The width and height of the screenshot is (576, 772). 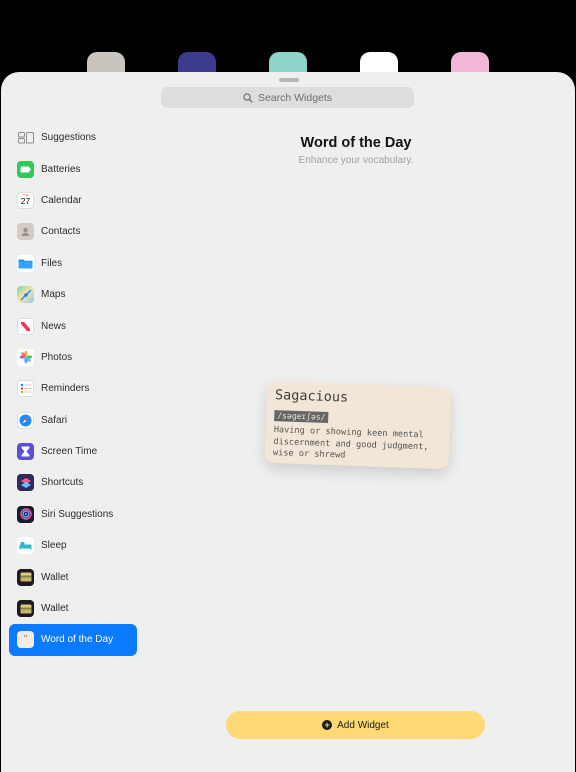 I want to click on photos-icon, so click(x=25, y=357).